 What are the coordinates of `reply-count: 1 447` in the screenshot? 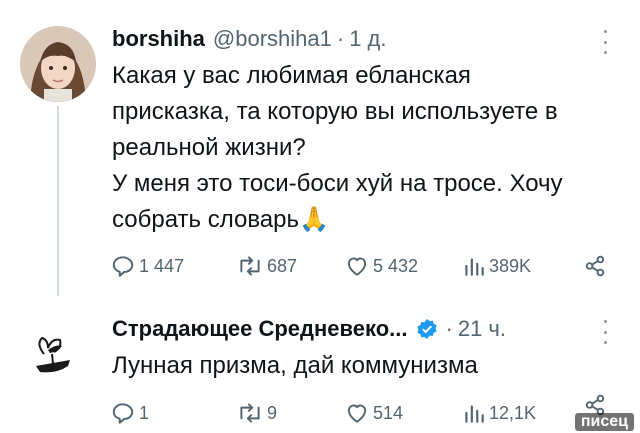 It's located at (162, 265).